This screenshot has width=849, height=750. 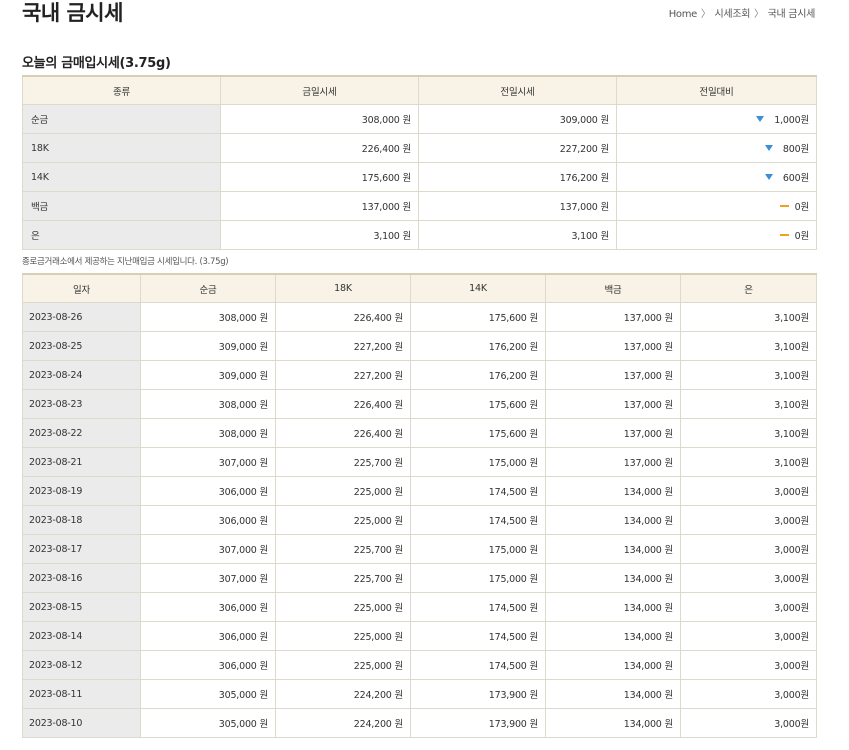 I want to click on date-cell: 2023-08-17, so click(x=81, y=549).